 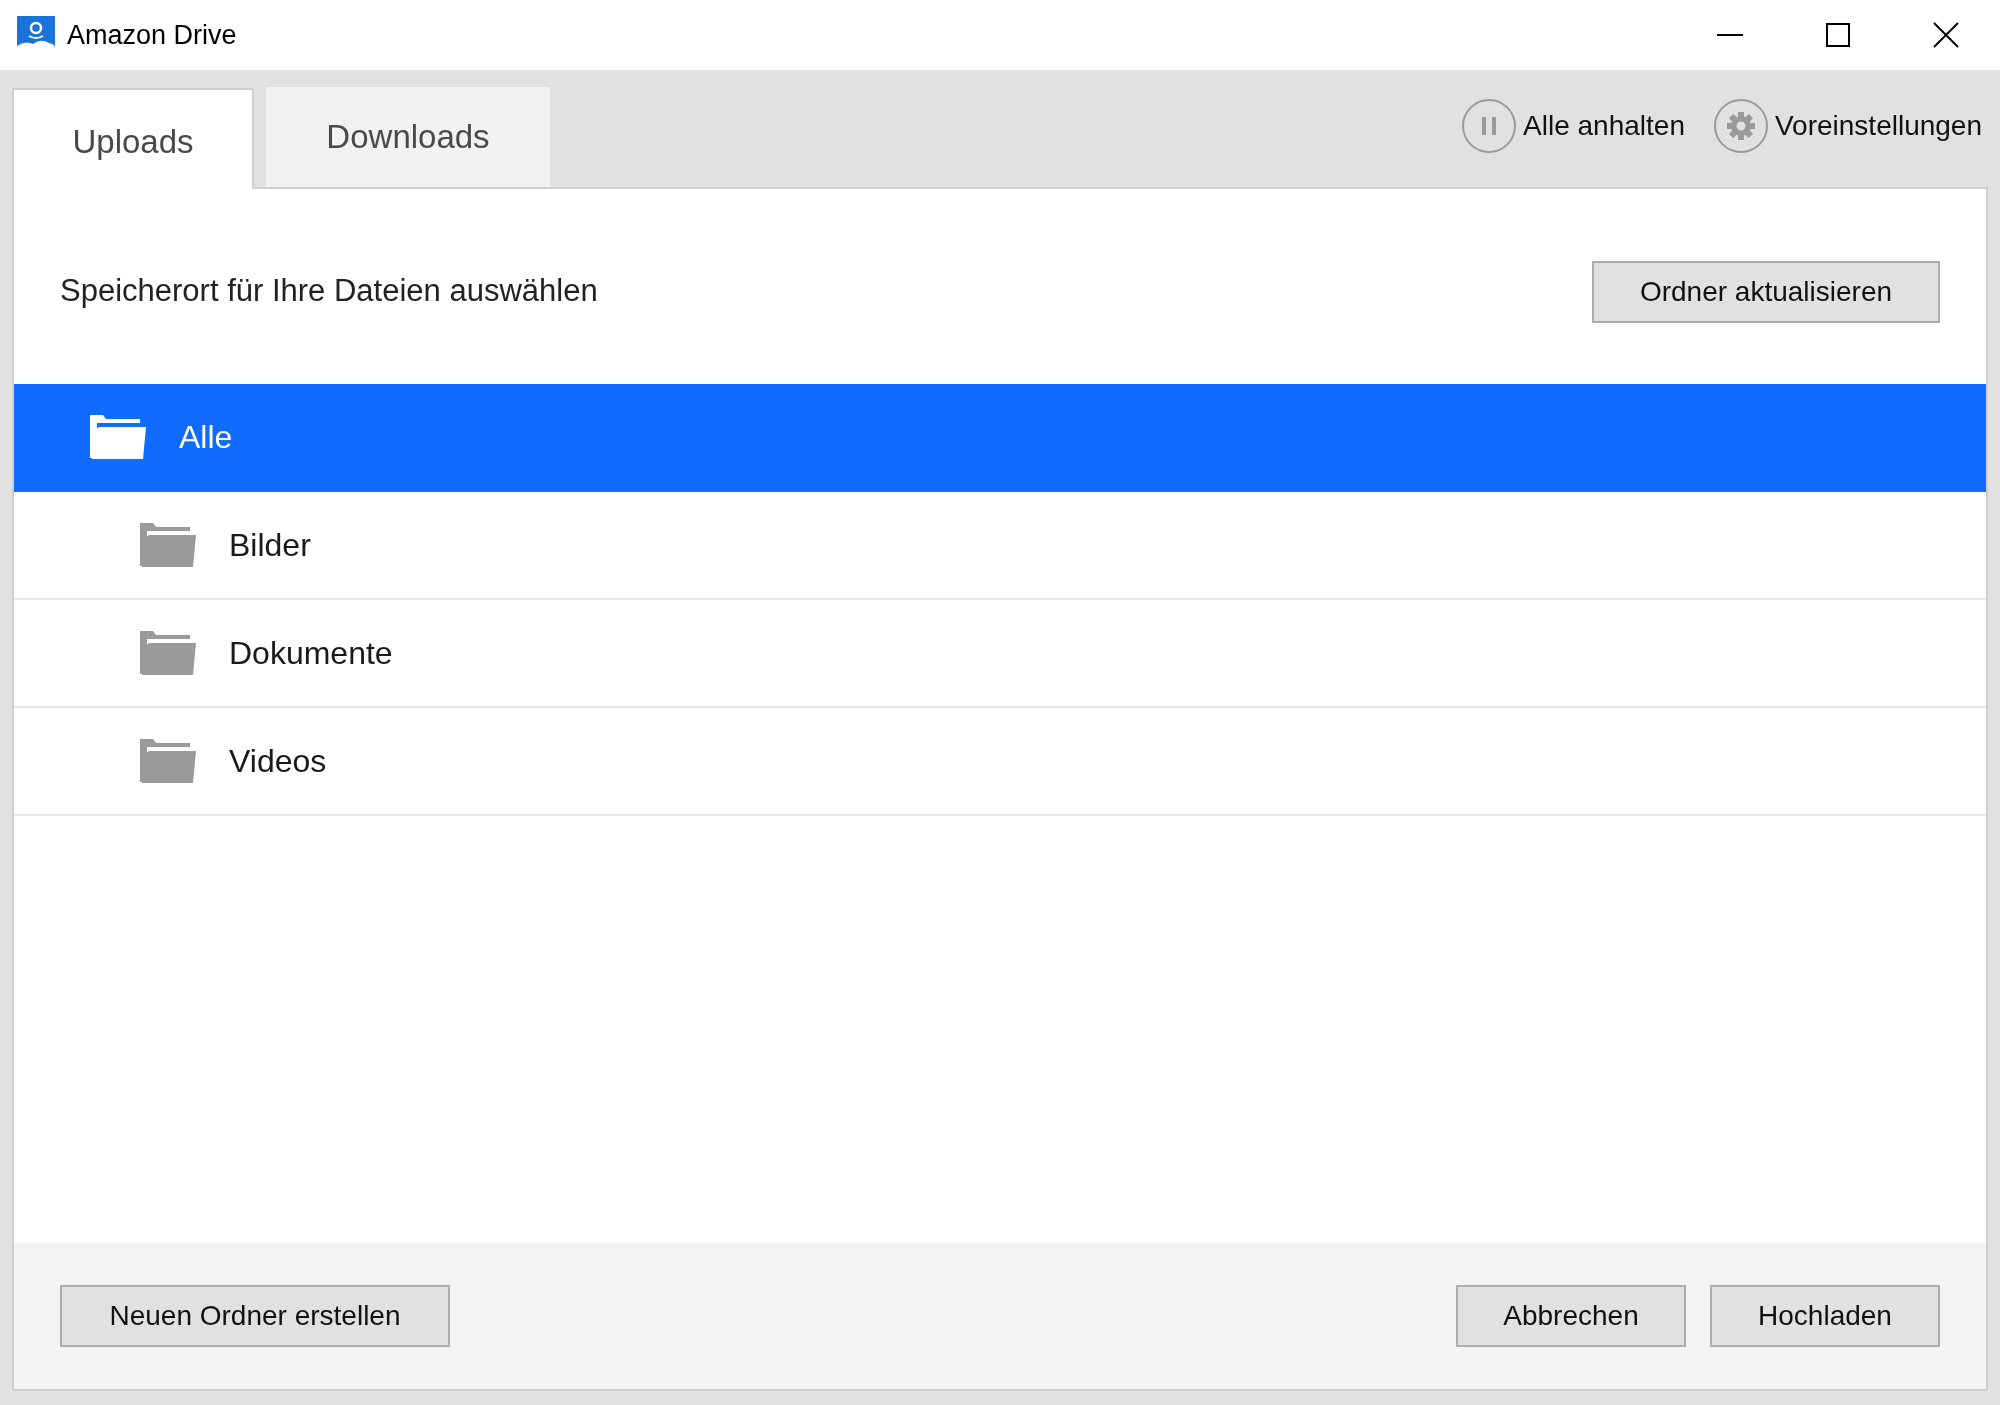 I want to click on folder-row: Alle, so click(x=1000, y=438).